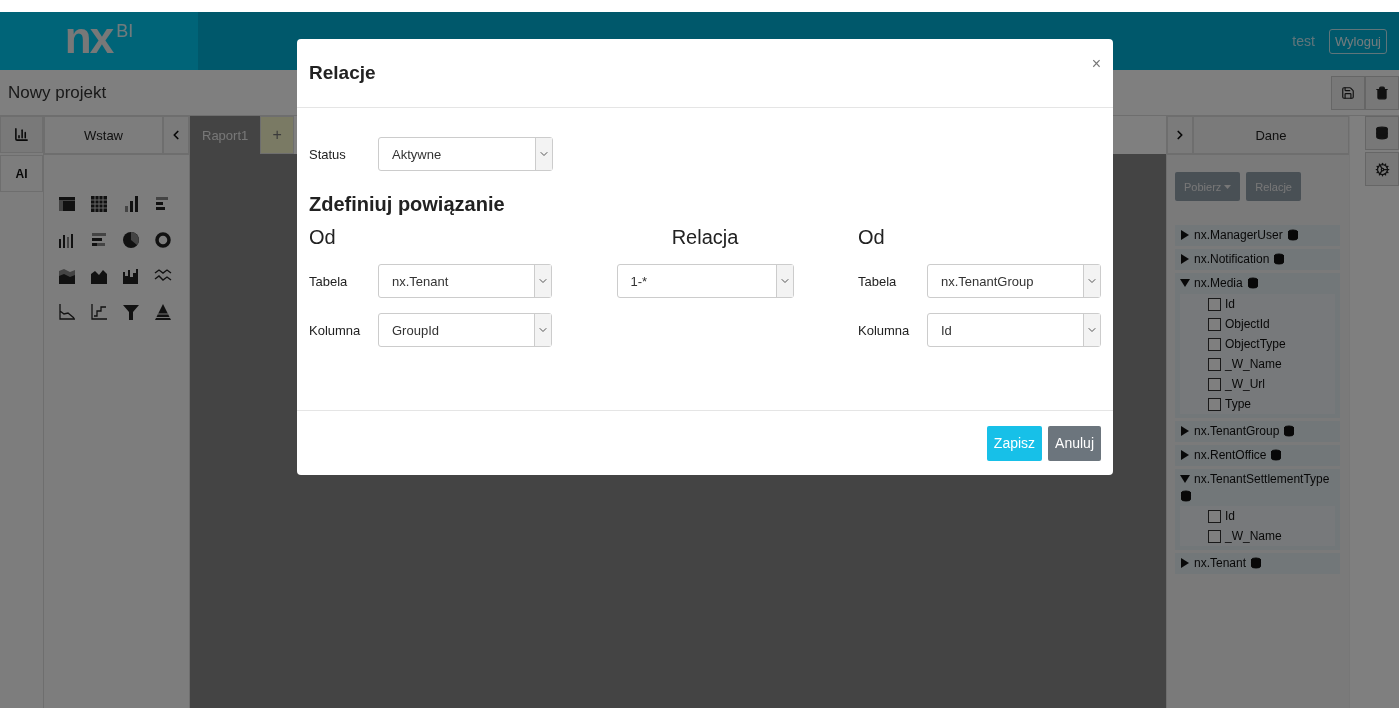 The width and height of the screenshot is (1399, 708). Describe the element at coordinates (21, 173) in the screenshot. I see `ai-tab: AI` at that location.